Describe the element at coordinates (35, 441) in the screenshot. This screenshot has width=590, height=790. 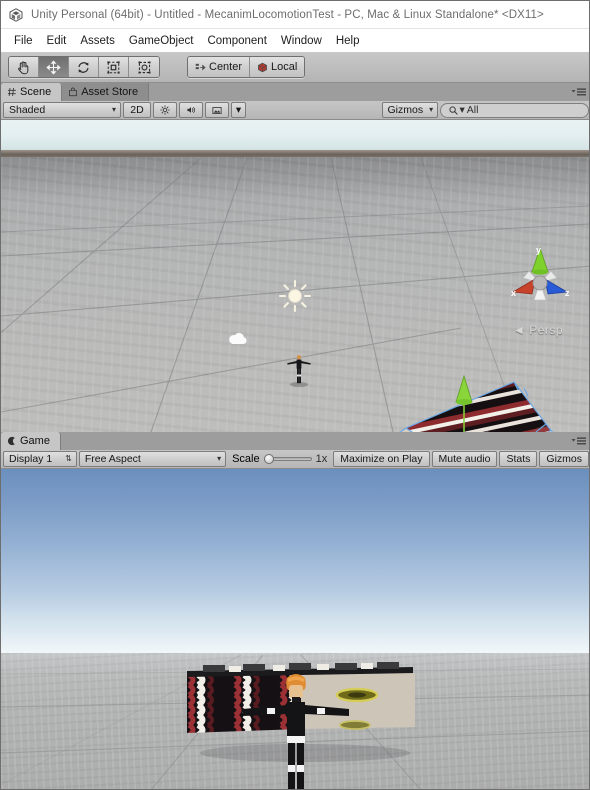
I see `tab-game-label: Game` at that location.